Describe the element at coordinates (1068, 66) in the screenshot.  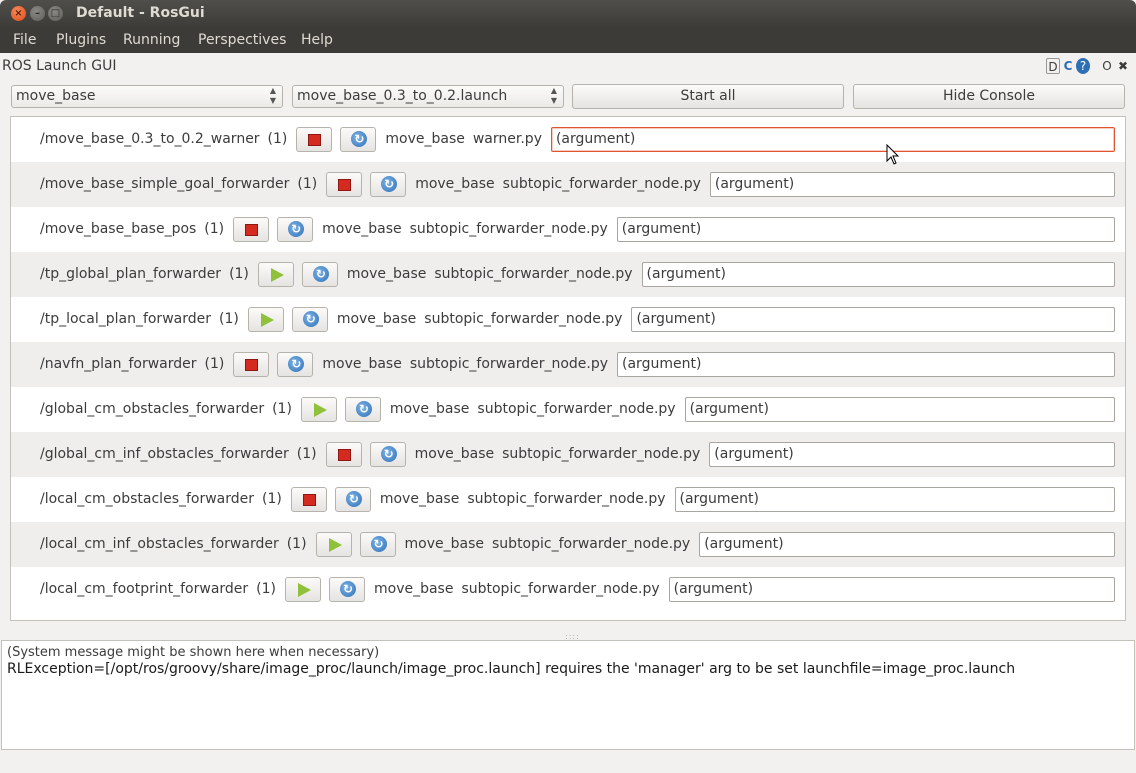
I see `reload-plugin-icon: C` at that location.